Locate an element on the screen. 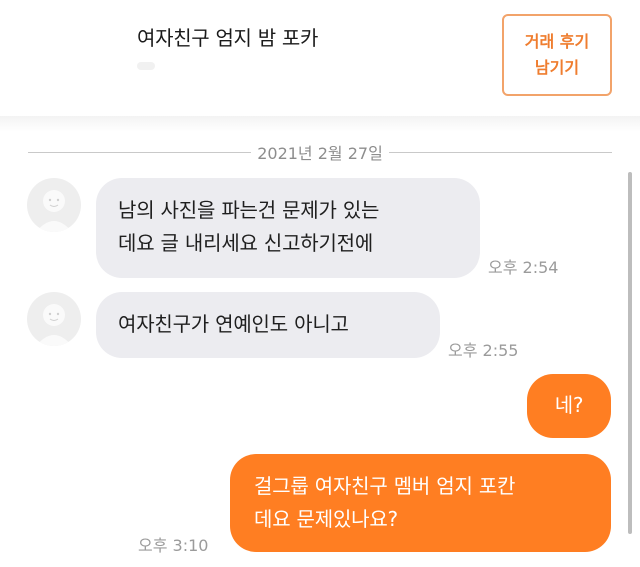  leave-review-button: 거래 후기 남기기 is located at coordinates (557, 55).